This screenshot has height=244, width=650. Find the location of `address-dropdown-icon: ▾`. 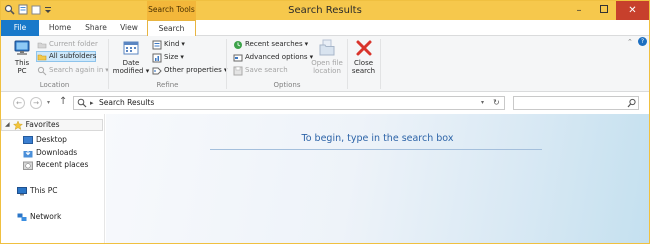

address-dropdown-icon: ▾ is located at coordinates (482, 103).